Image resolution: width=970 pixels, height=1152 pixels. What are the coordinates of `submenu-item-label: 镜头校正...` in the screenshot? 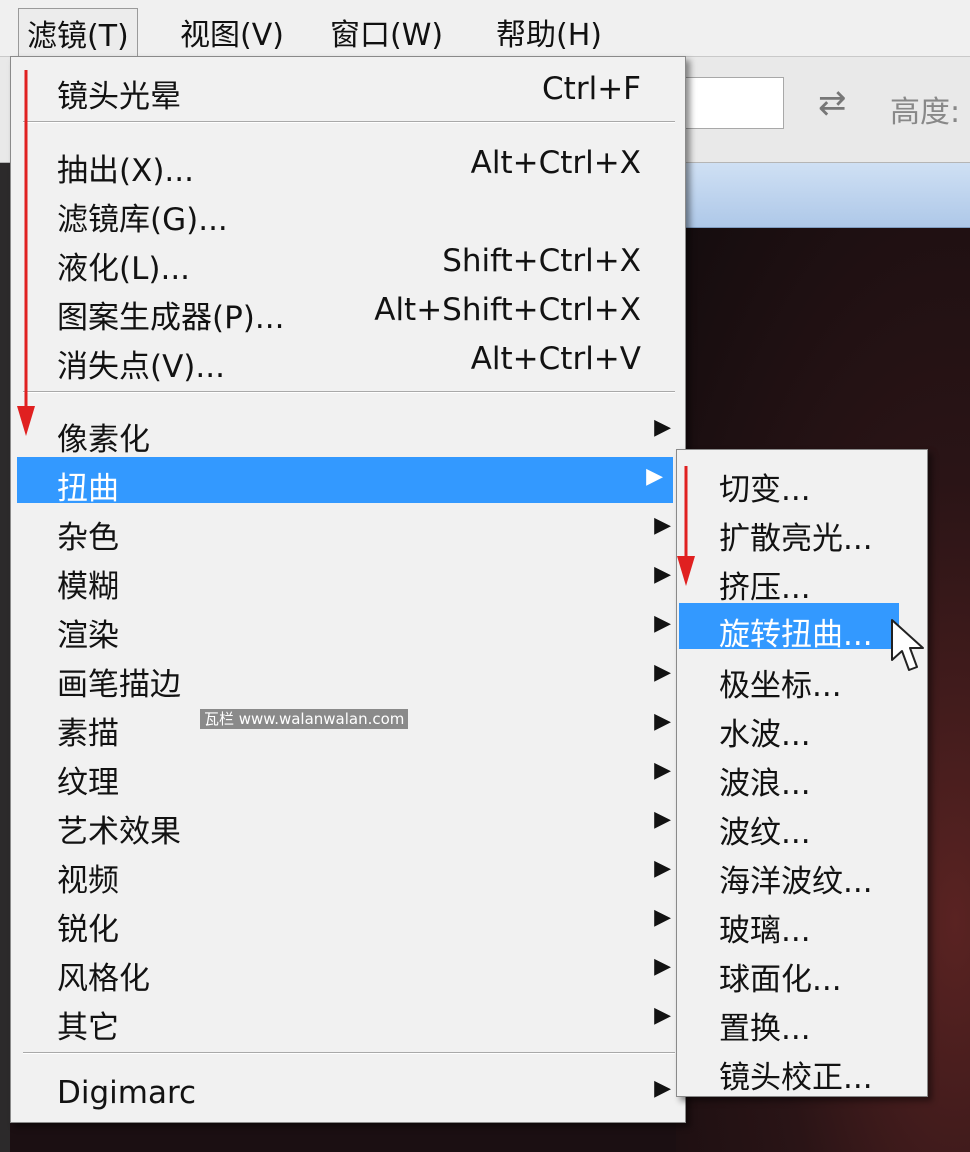 It's located at (796, 1078).